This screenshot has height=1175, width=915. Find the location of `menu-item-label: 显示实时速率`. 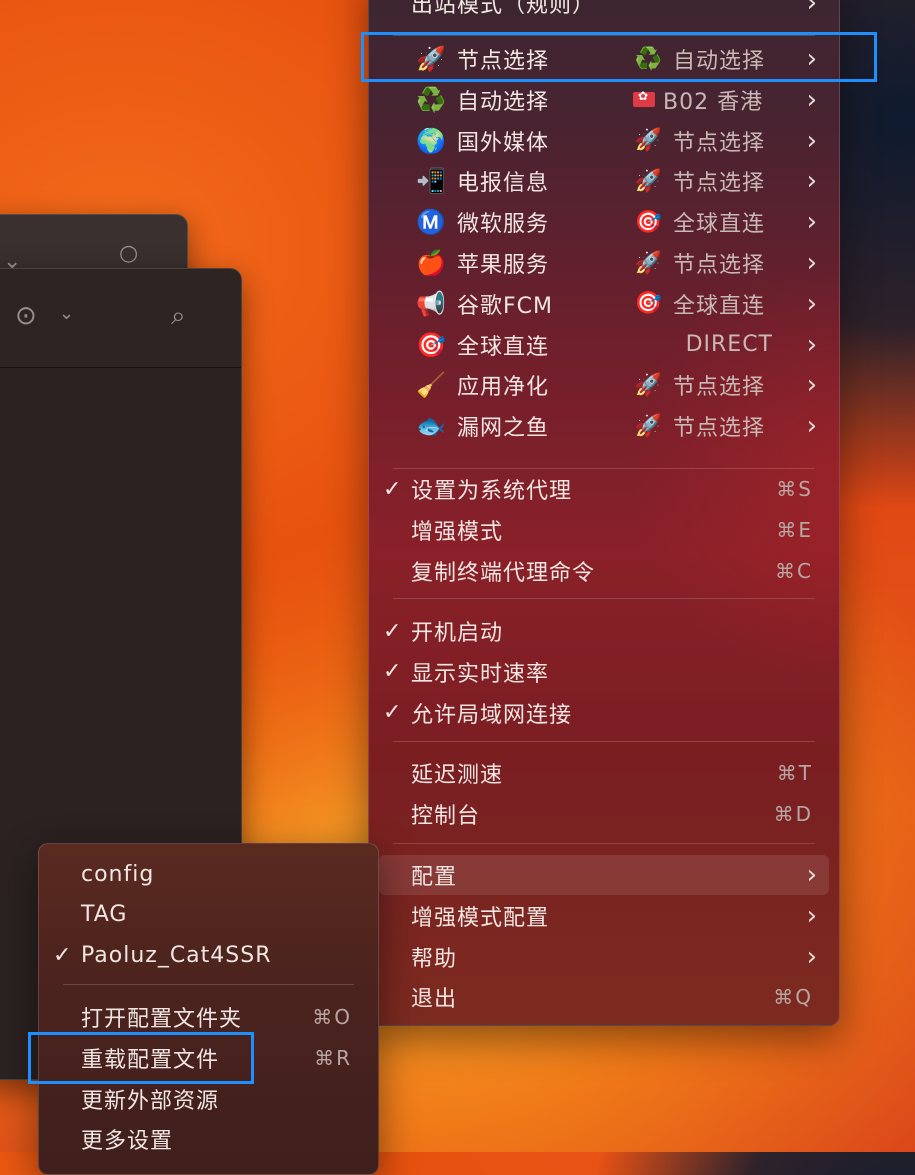

menu-item-label: 显示实时速率 is located at coordinates (480, 674).